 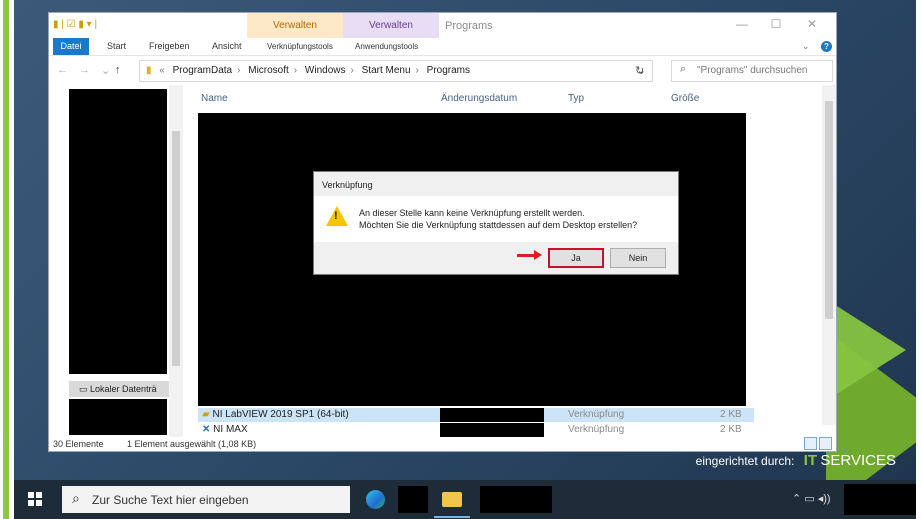 I want to click on file-row-nimax: ✕ NI MAX Verknüpfung 2 KB, so click(x=476, y=430).